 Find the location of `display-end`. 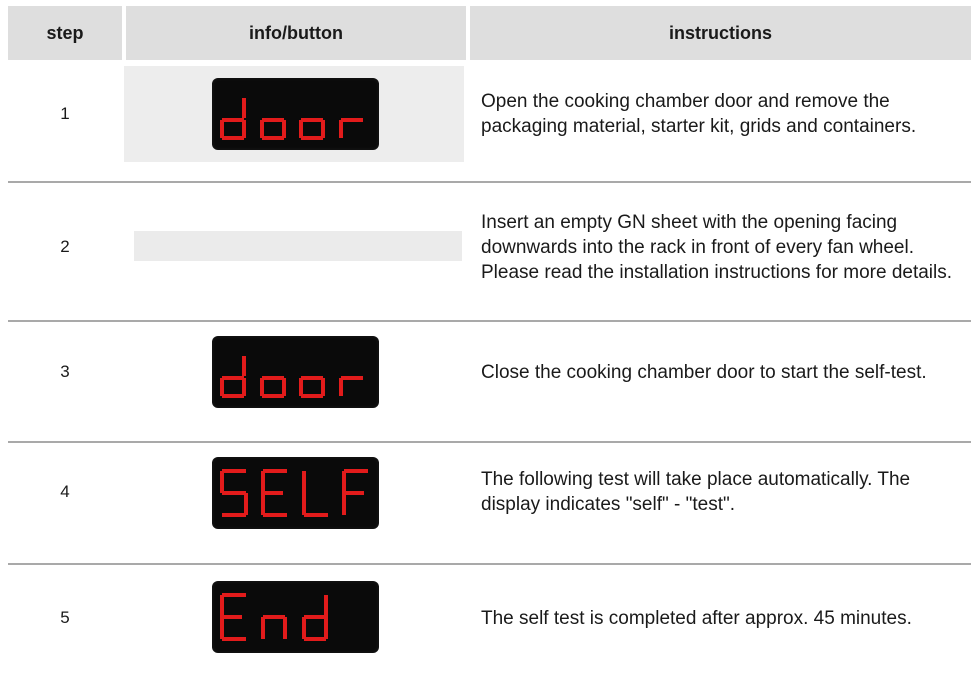

display-end is located at coordinates (295, 617).